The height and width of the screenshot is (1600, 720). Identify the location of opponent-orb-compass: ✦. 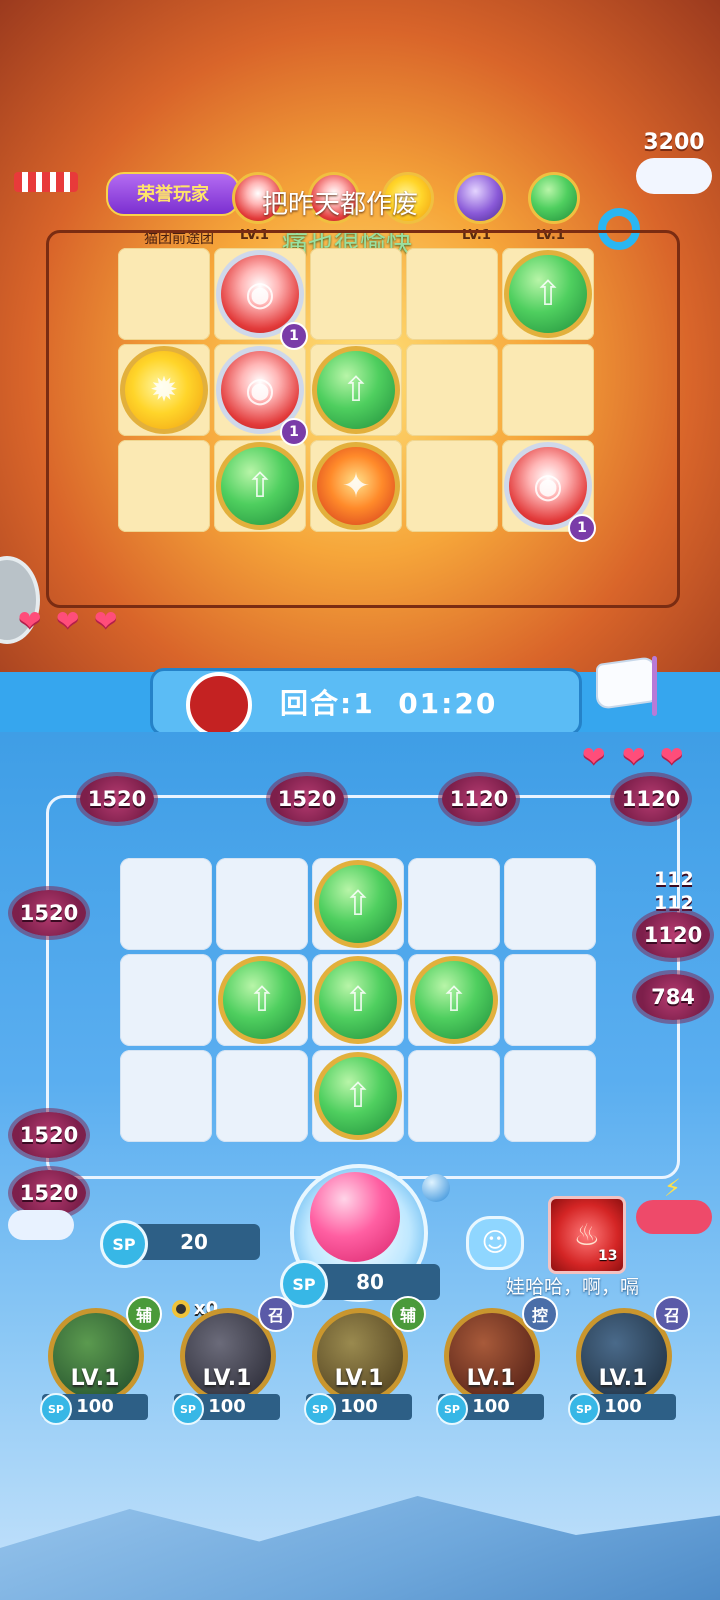
(356, 486).